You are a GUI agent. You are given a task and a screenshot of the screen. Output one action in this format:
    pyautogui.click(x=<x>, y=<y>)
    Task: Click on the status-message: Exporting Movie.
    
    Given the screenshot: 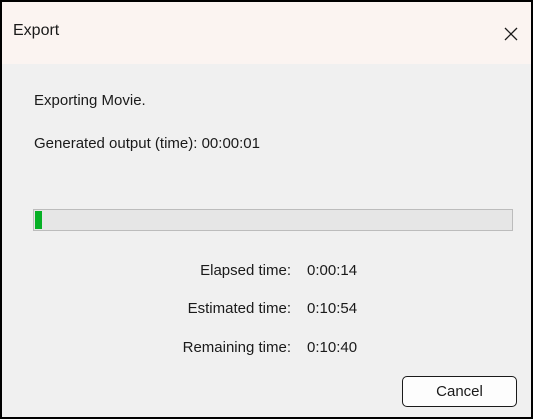 What is the action you would take?
    pyautogui.click(x=90, y=100)
    